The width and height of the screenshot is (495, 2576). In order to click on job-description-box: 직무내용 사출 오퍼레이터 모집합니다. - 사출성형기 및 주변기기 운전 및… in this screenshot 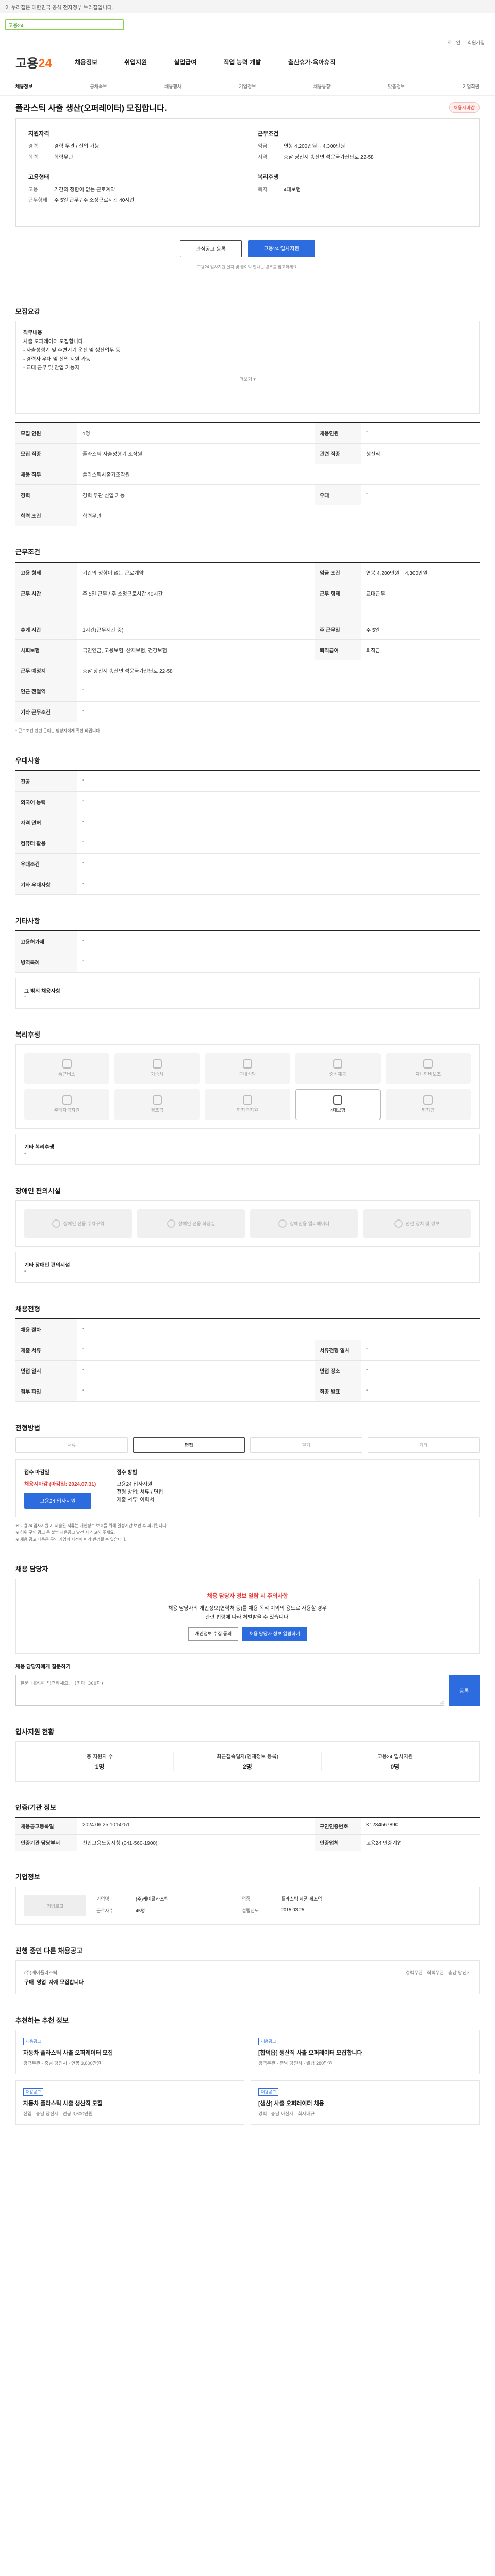, I will do `click(247, 367)`.